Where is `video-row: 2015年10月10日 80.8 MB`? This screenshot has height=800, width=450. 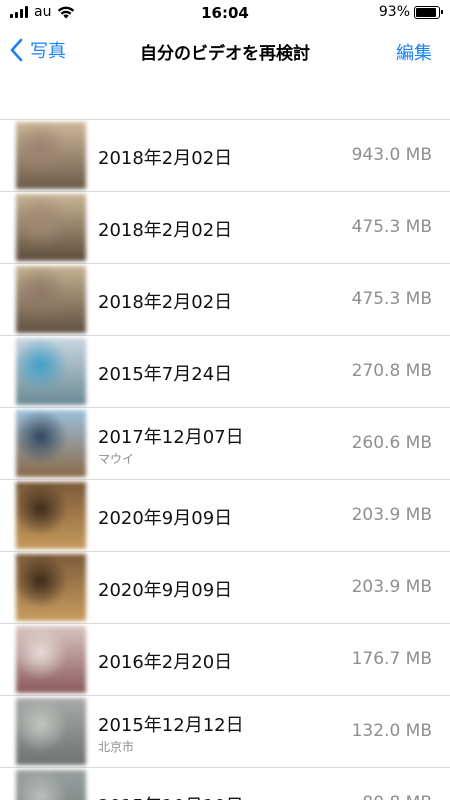 video-row: 2015年10月10日 80.8 MB is located at coordinates (225, 784).